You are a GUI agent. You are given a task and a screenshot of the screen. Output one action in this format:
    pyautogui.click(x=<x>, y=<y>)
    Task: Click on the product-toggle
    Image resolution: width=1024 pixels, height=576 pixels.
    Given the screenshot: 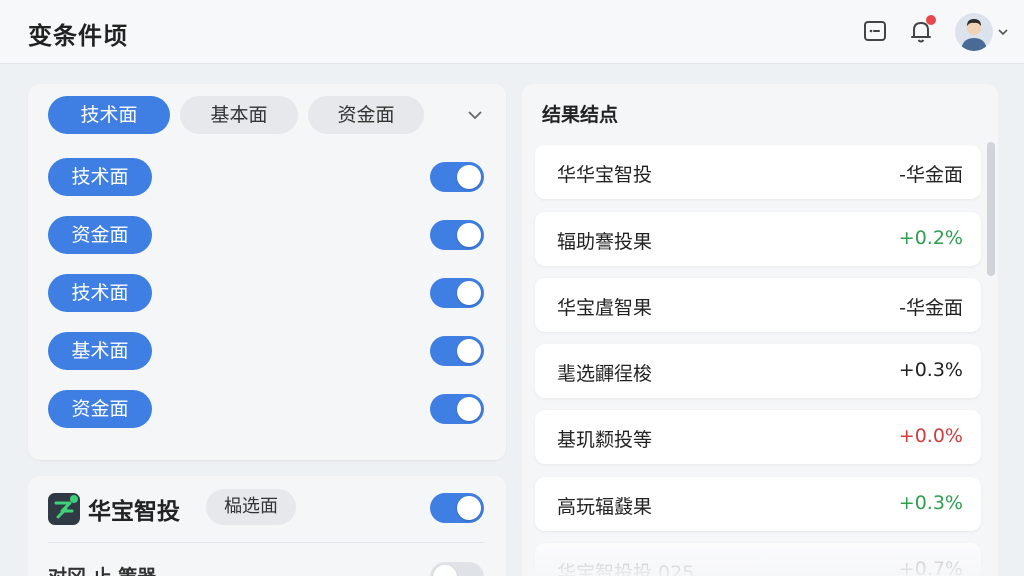 What is the action you would take?
    pyautogui.click(x=457, y=508)
    